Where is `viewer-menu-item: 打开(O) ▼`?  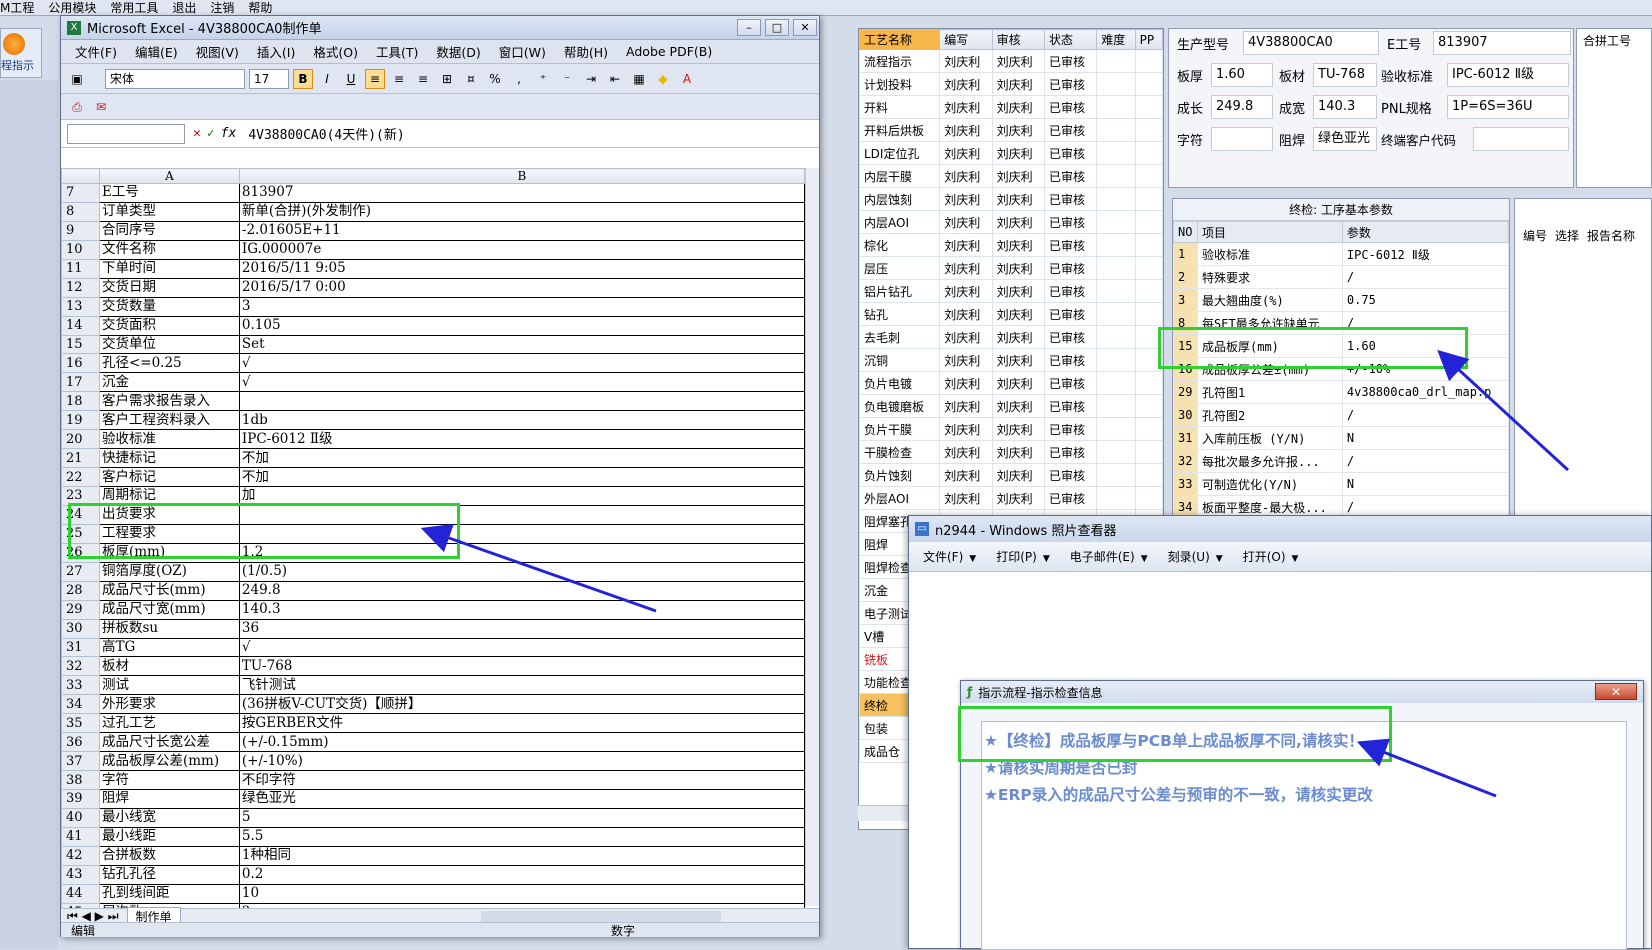
viewer-menu-item: 打开(O) ▼ is located at coordinates (1271, 556).